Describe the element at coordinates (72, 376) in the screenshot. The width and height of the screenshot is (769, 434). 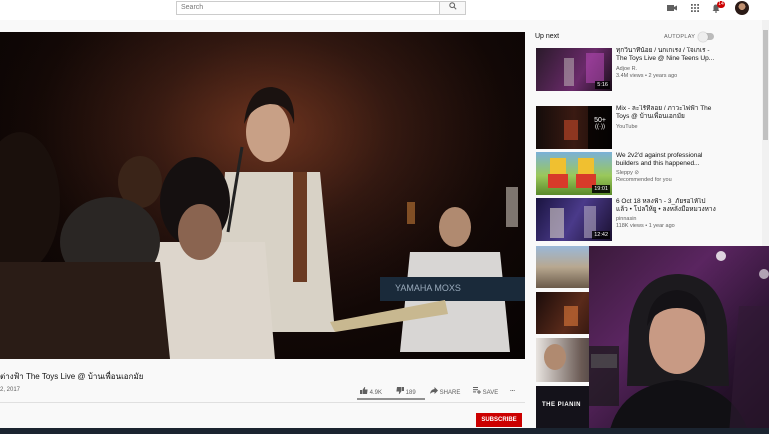
I see `video-title: ต่างฟ้า The Toys Live @ บ้านเพื่อนเอกมัย` at that location.